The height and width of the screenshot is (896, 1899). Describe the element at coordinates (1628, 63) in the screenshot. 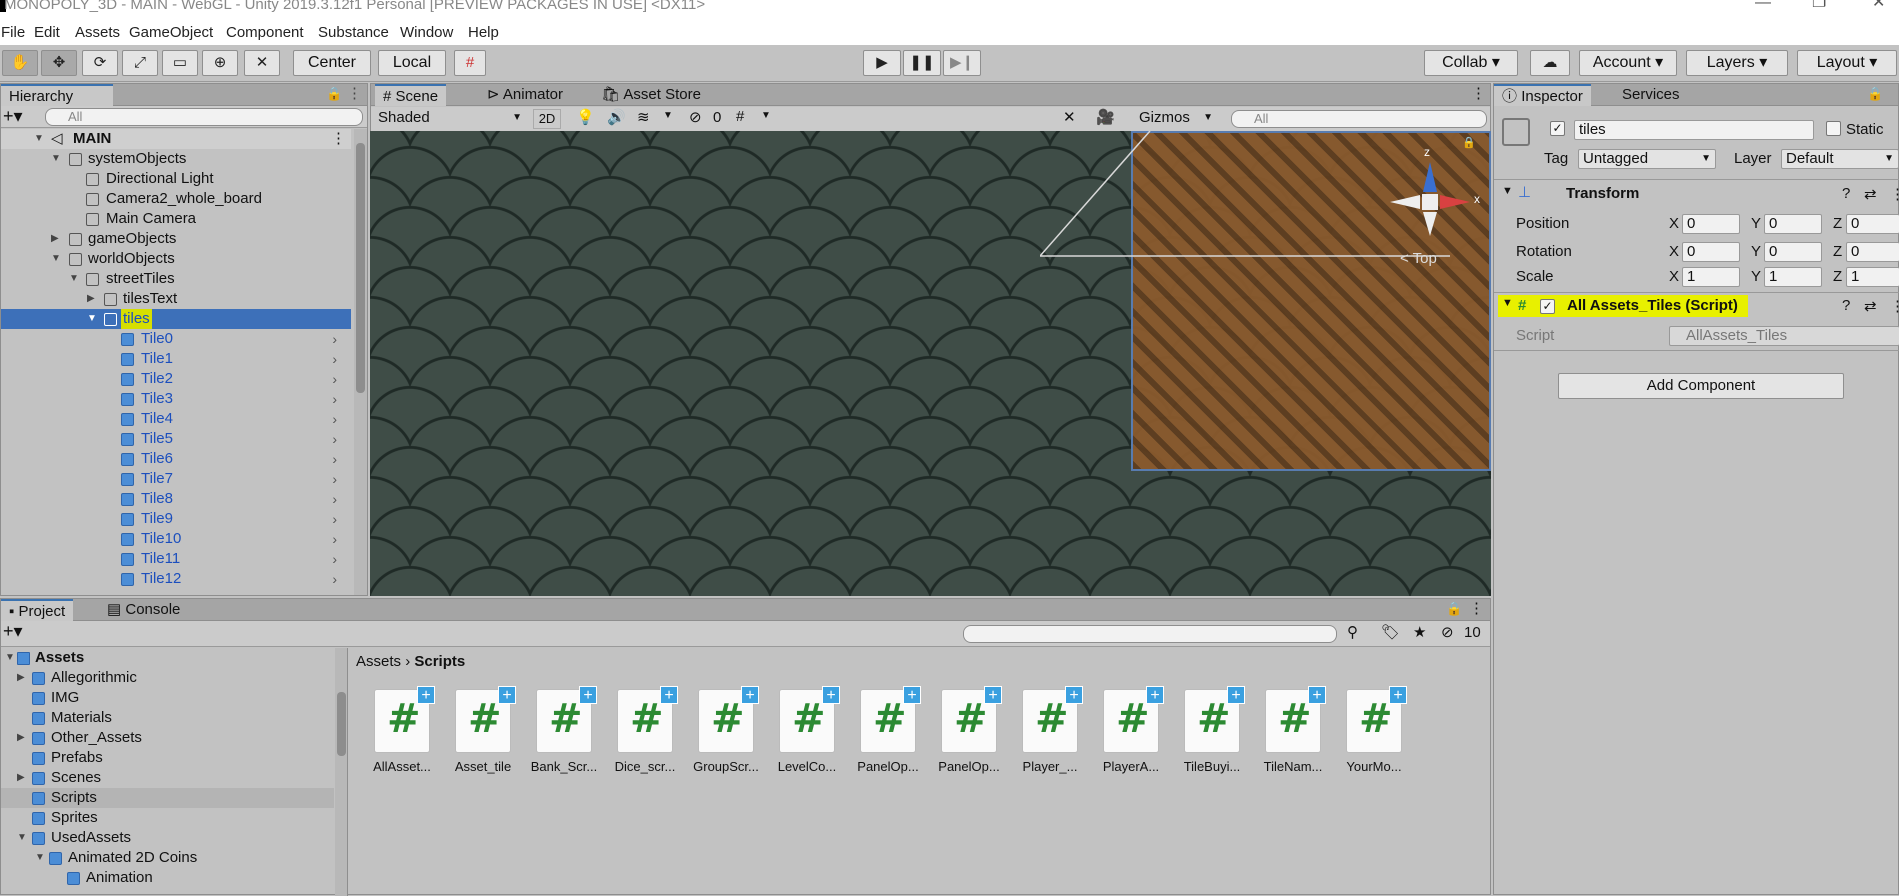

I see `account-dropdown: Account ▾` at that location.